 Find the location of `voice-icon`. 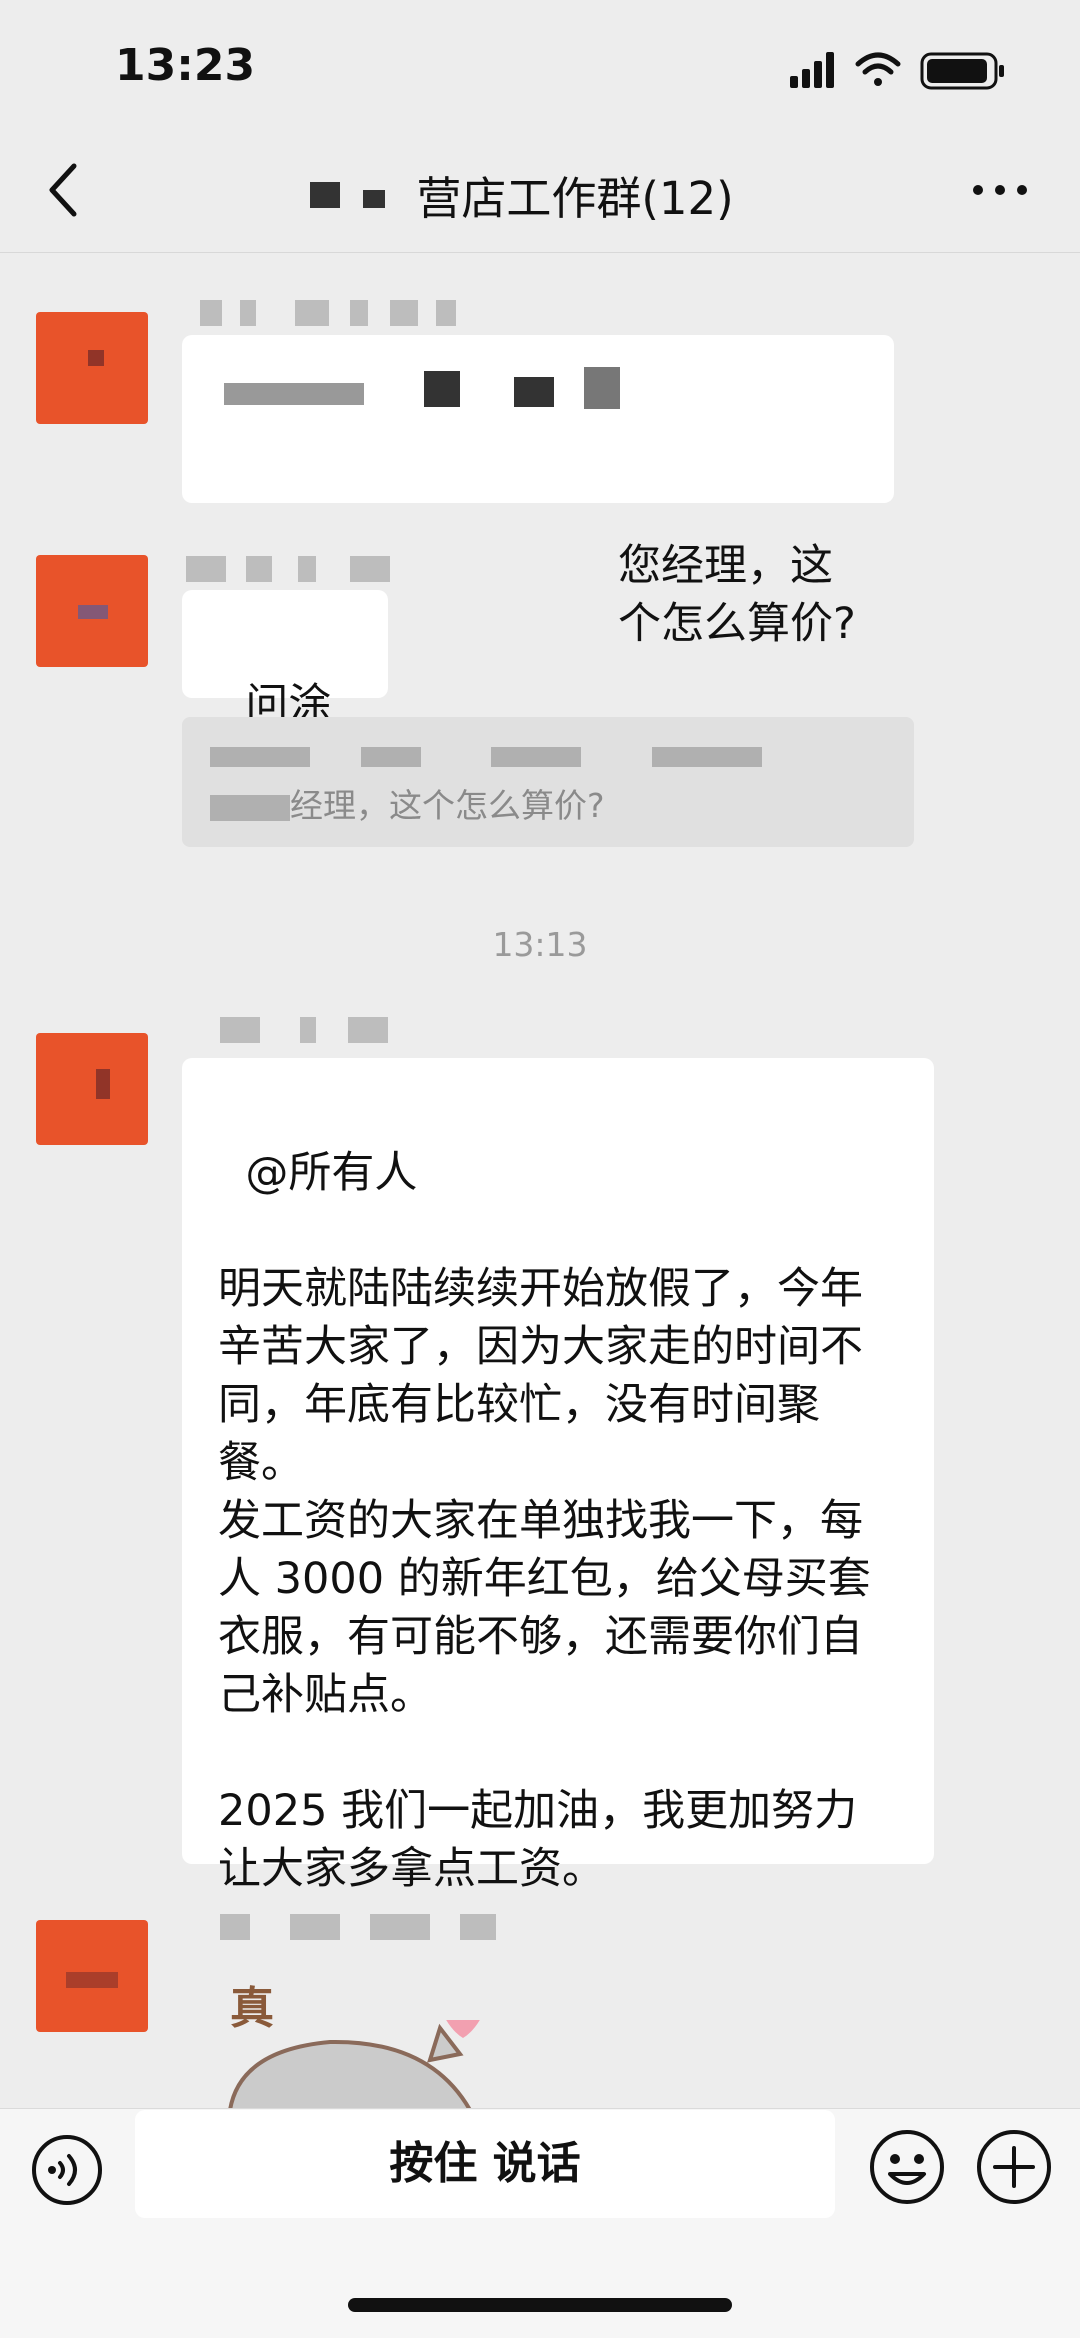

voice-icon is located at coordinates (67, 2170).